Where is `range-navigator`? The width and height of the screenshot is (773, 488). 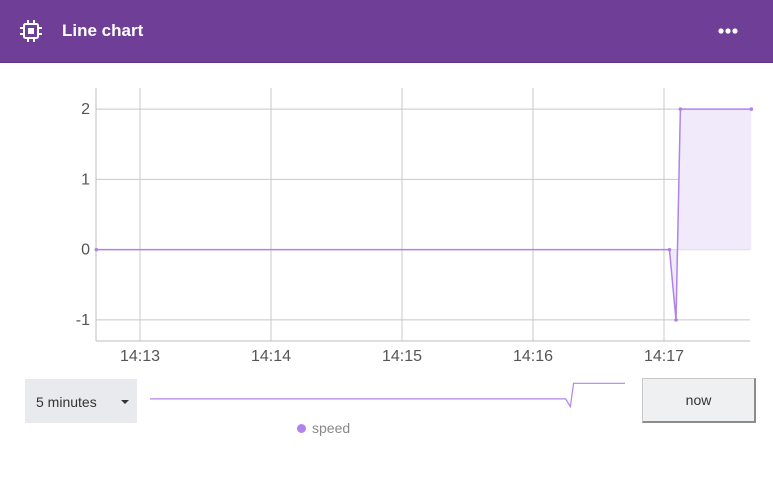 range-navigator is located at coordinates (388, 396).